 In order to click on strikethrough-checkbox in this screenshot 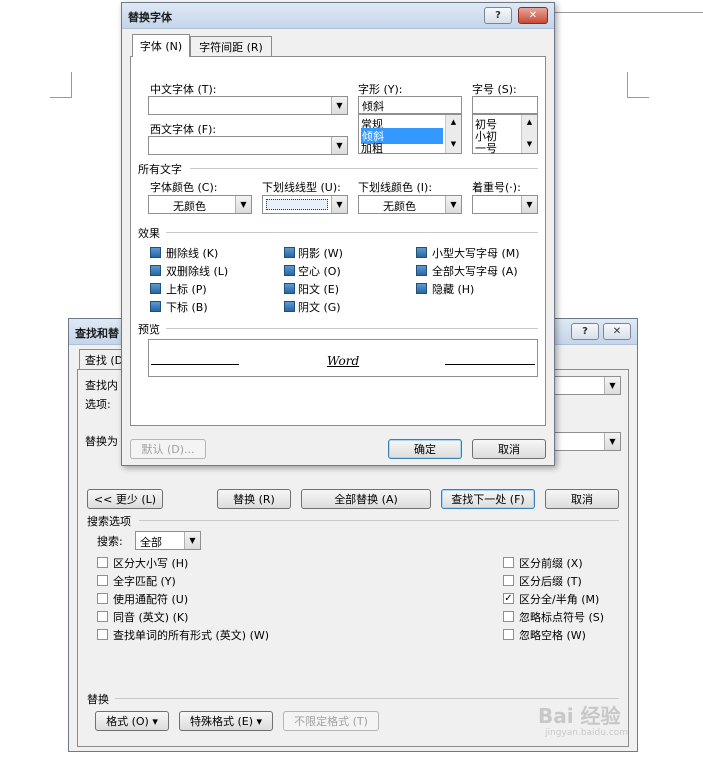, I will do `click(155, 252)`.